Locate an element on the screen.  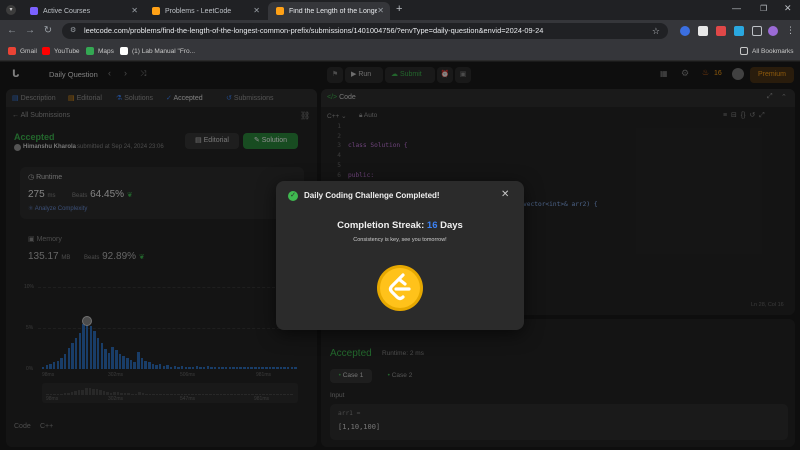
modal-subtitle: Consistency is key, see you tomorrow! is located at coordinates (400, 240).